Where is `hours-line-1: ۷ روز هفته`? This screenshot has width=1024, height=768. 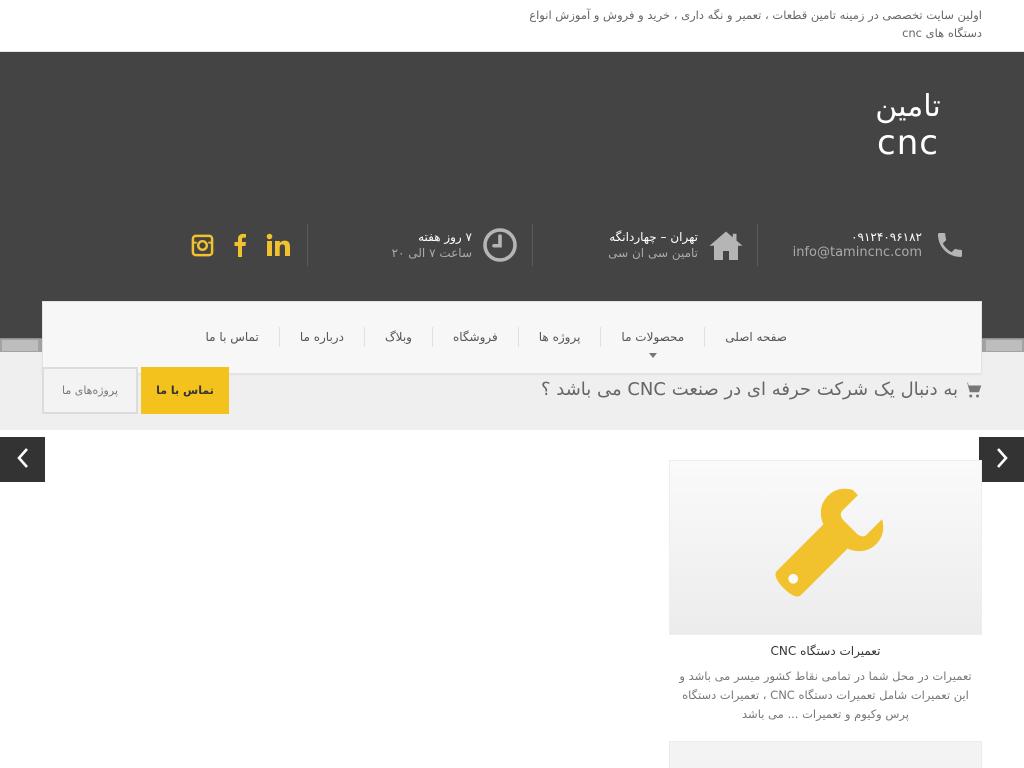 hours-line-1: ۷ روز هفته is located at coordinates (445, 237).